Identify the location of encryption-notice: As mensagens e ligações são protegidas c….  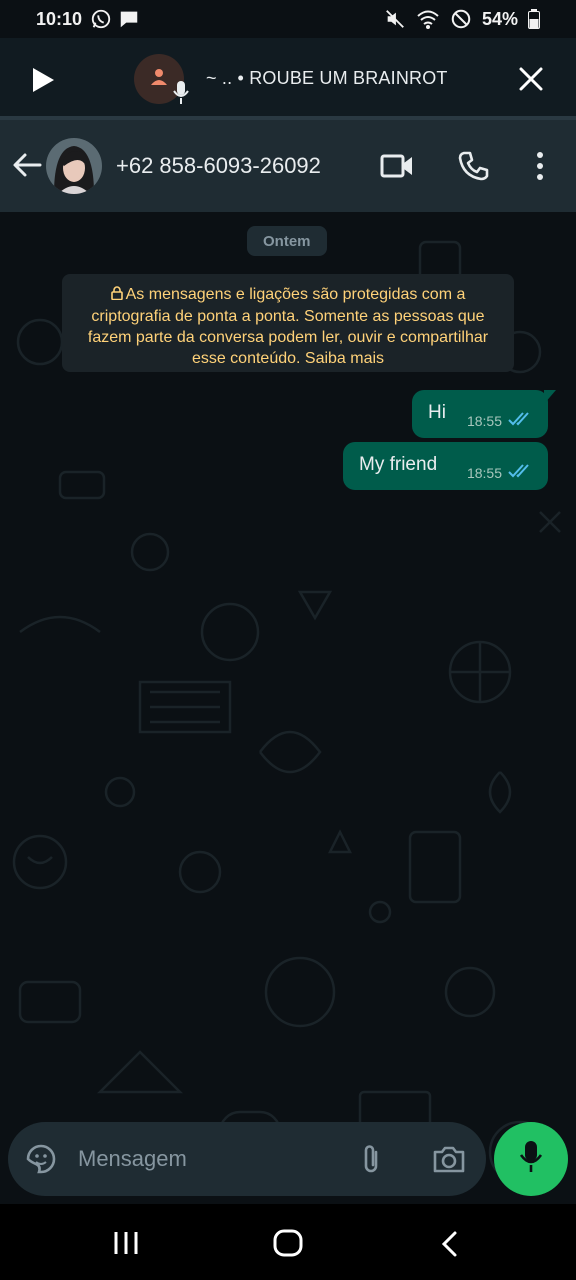
(288, 323).